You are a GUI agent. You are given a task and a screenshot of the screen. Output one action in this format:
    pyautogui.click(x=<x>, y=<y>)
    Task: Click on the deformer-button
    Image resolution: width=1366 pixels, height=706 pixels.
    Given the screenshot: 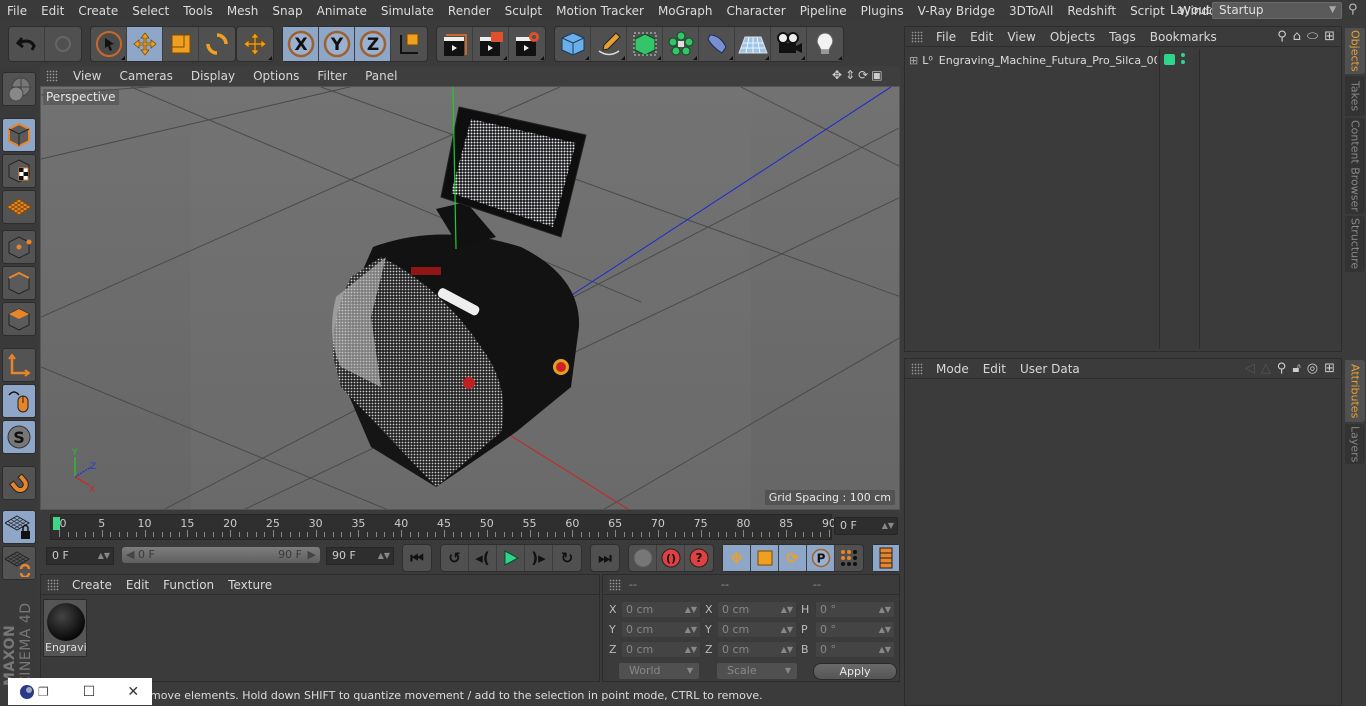 What is the action you would take?
    pyautogui.click(x=717, y=44)
    